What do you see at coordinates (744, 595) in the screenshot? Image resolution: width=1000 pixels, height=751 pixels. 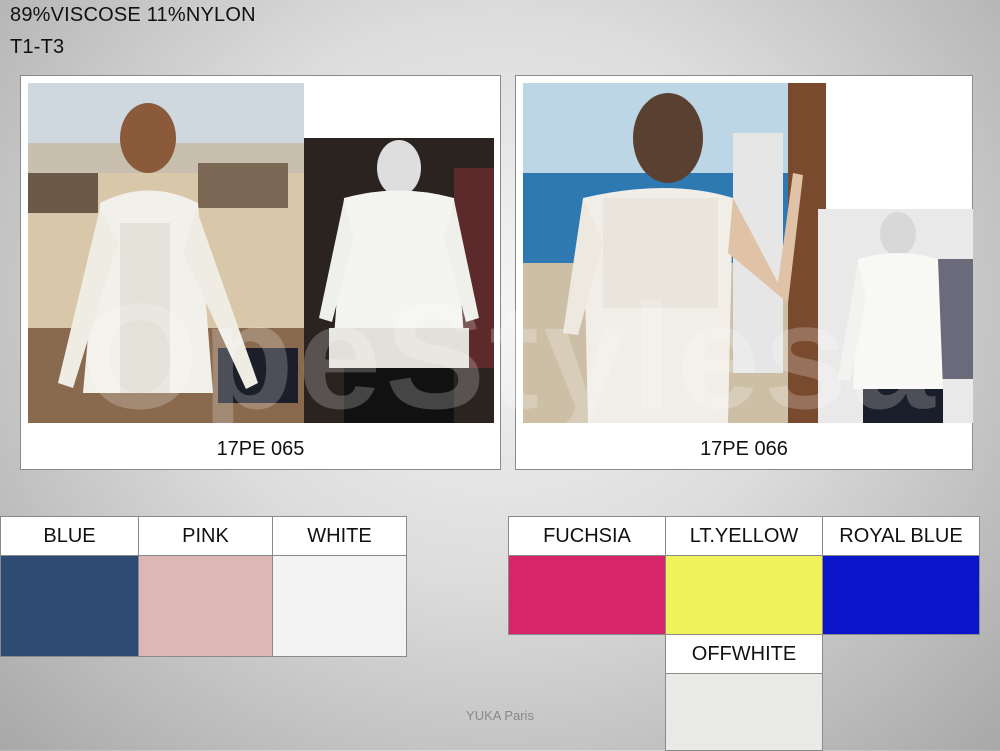 I see `swatch-lt-yellow` at bounding box center [744, 595].